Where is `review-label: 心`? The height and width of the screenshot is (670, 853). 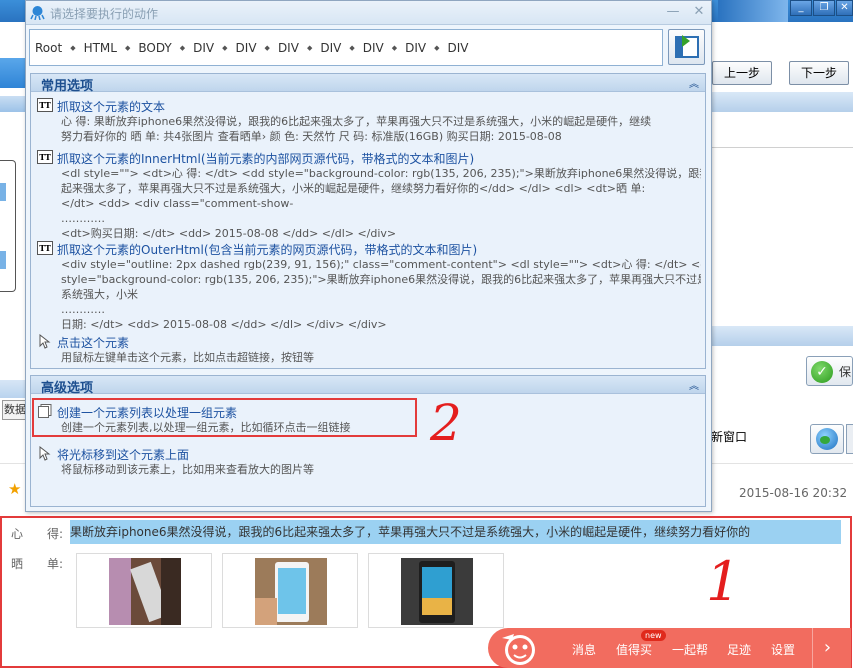 review-label: 心 is located at coordinates (17, 534).